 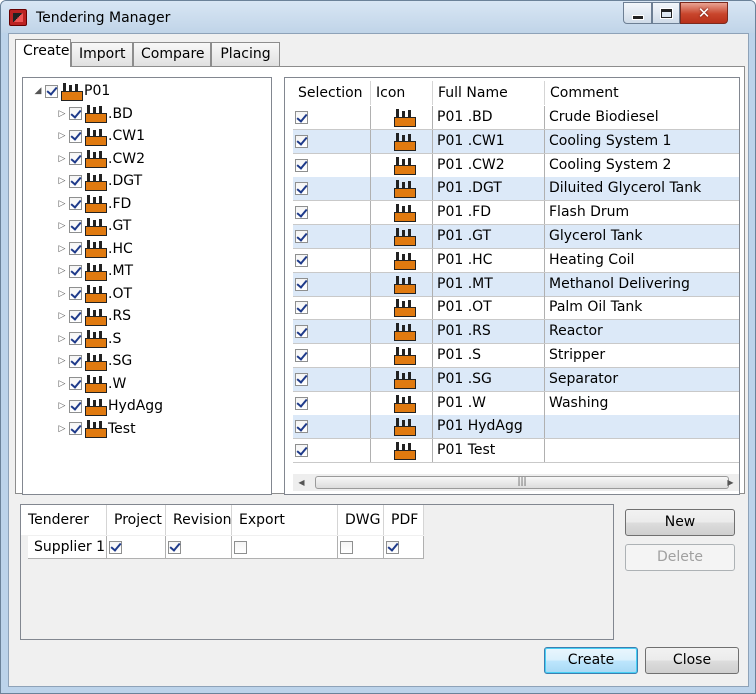 What do you see at coordinates (642, 284) in the screenshot?
I see `comment-cell: Methanol Delivering` at bounding box center [642, 284].